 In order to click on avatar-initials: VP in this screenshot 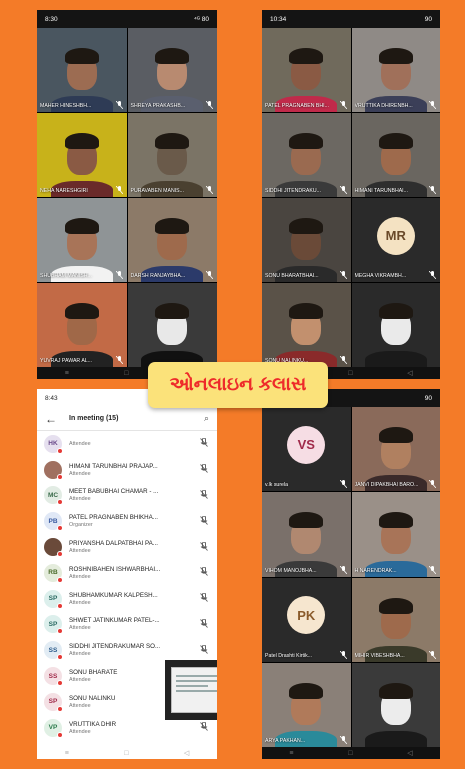, I will do `click(53, 728)`.